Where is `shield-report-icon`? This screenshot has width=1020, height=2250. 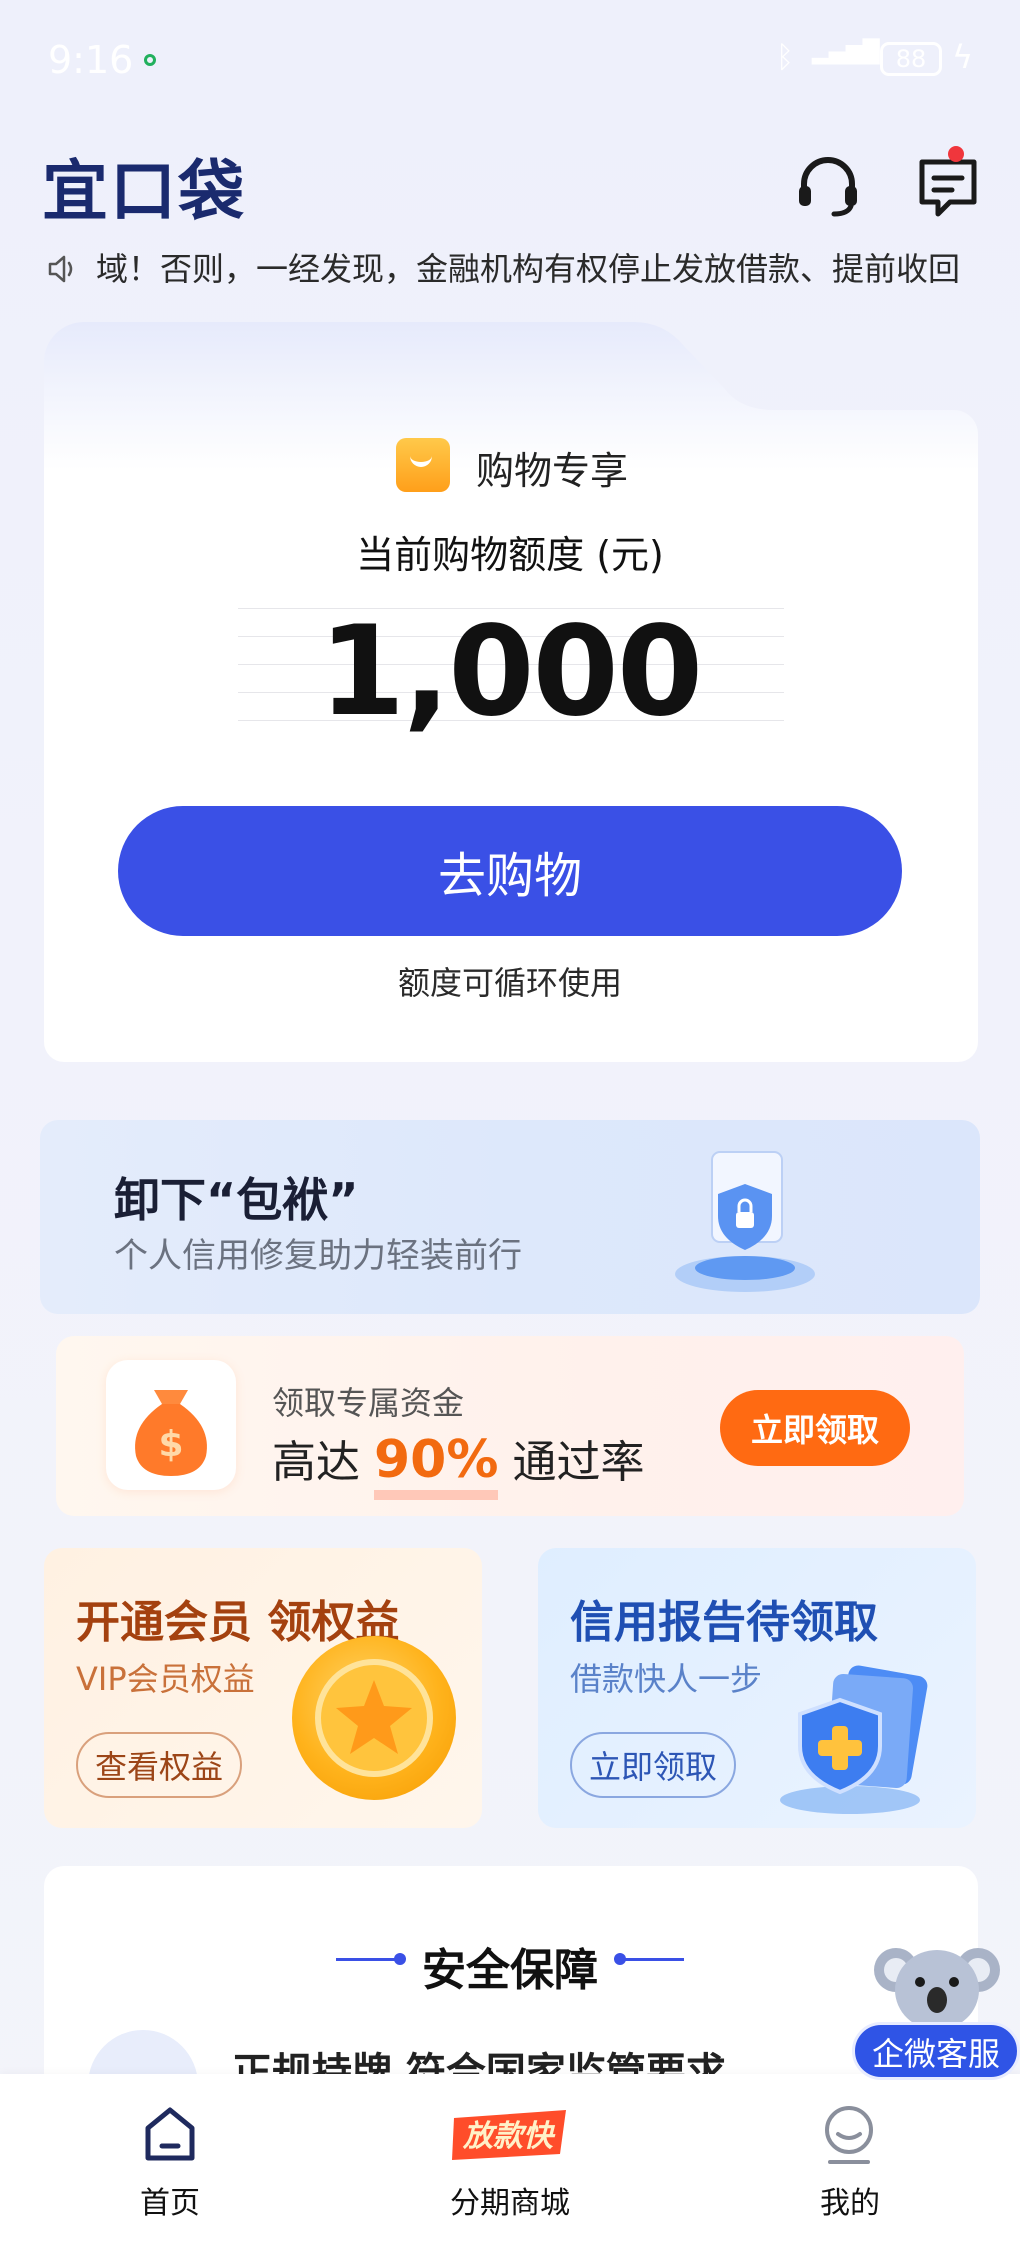 shield-report-icon is located at coordinates (854, 1739).